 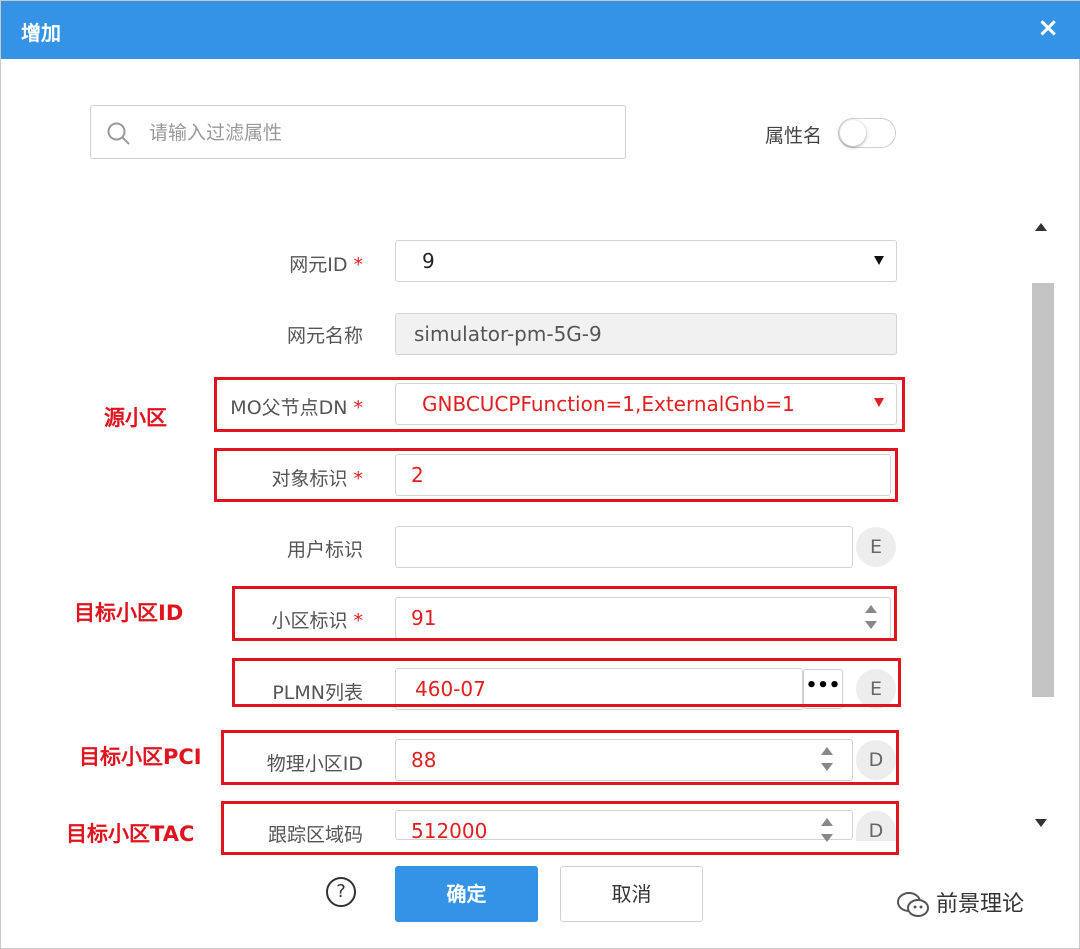 What do you see at coordinates (631, 894) in the screenshot?
I see `cancel-button: 取消` at bounding box center [631, 894].